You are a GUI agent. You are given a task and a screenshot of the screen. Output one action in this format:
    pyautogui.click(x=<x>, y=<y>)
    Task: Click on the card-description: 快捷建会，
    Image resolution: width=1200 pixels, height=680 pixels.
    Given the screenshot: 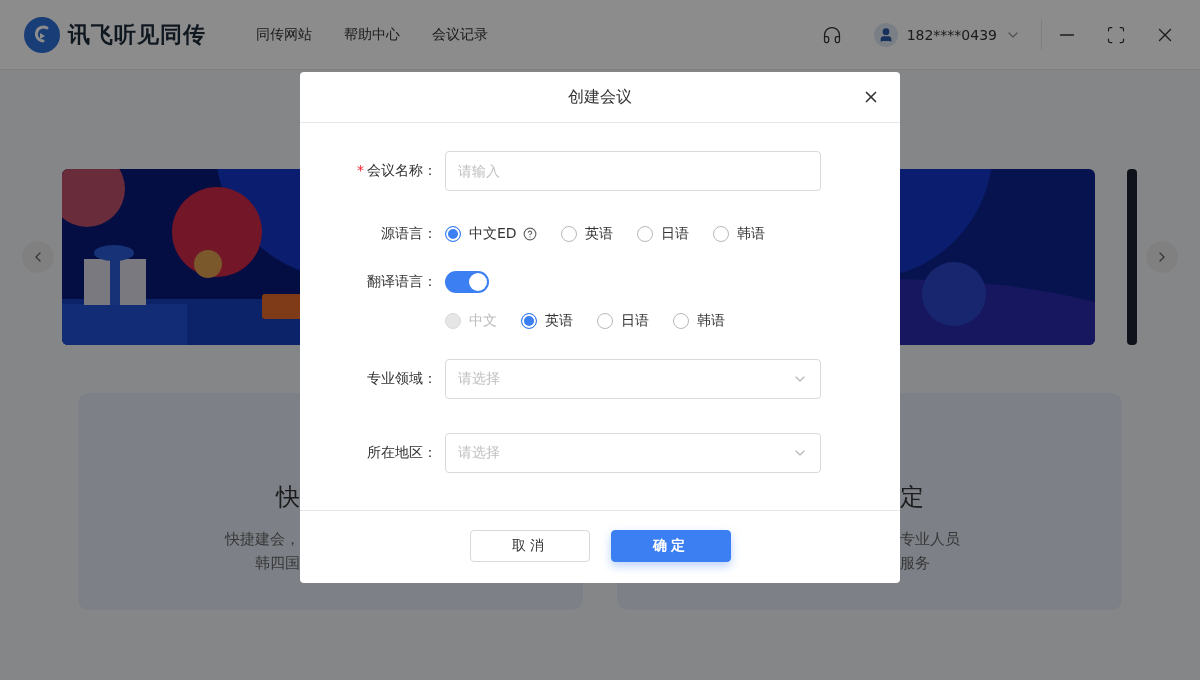 What is the action you would take?
    pyautogui.click(x=262, y=539)
    